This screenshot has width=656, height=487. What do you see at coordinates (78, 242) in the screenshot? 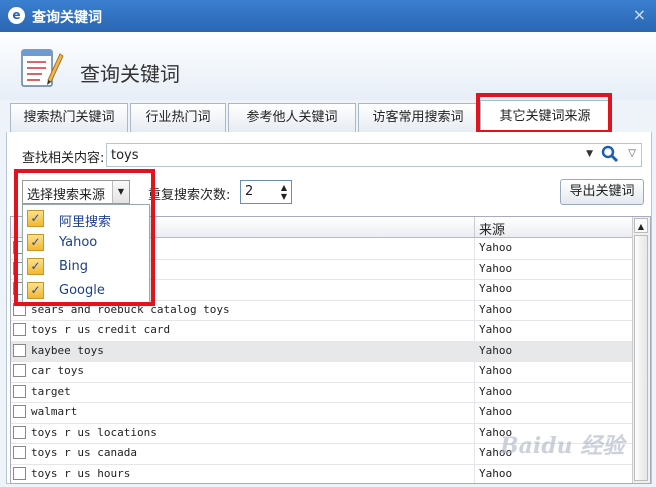
I see `source-option-label: Yahoo` at bounding box center [78, 242].